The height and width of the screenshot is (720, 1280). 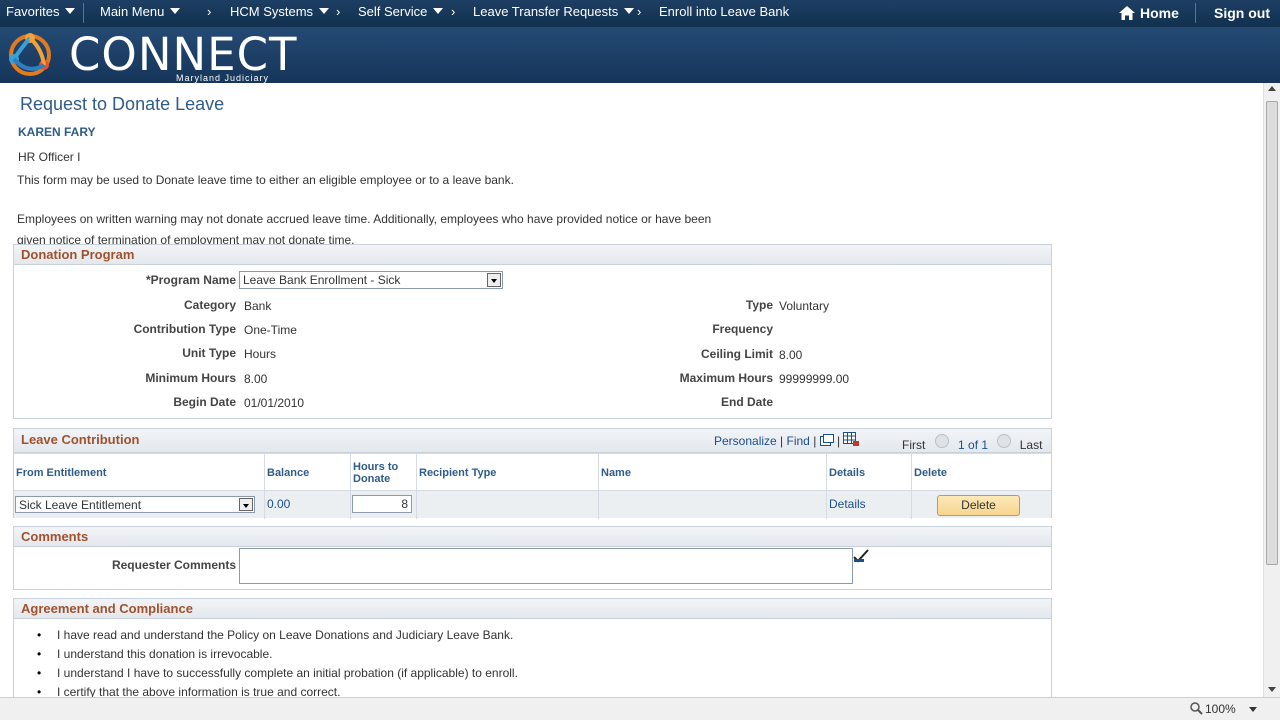 I want to click on breadcrumb-self-service: Self Service, so click(x=401, y=11).